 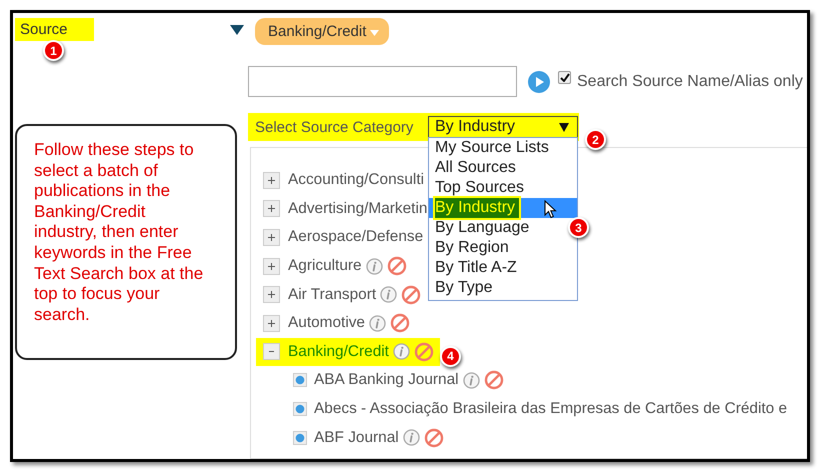 I want to click on instructions-callout: Follow these steps to select a batch of publications in the Banking/Credit industry, then enter keywords in the Free Text Search box at the top to focus your search., so click(x=126, y=242).